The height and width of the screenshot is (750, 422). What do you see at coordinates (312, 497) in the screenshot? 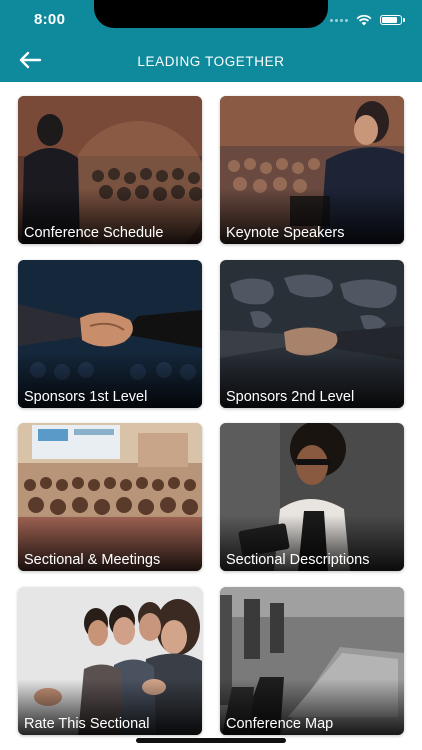
I see `tile-sectional-descriptions: Sectional Descriptions` at bounding box center [312, 497].